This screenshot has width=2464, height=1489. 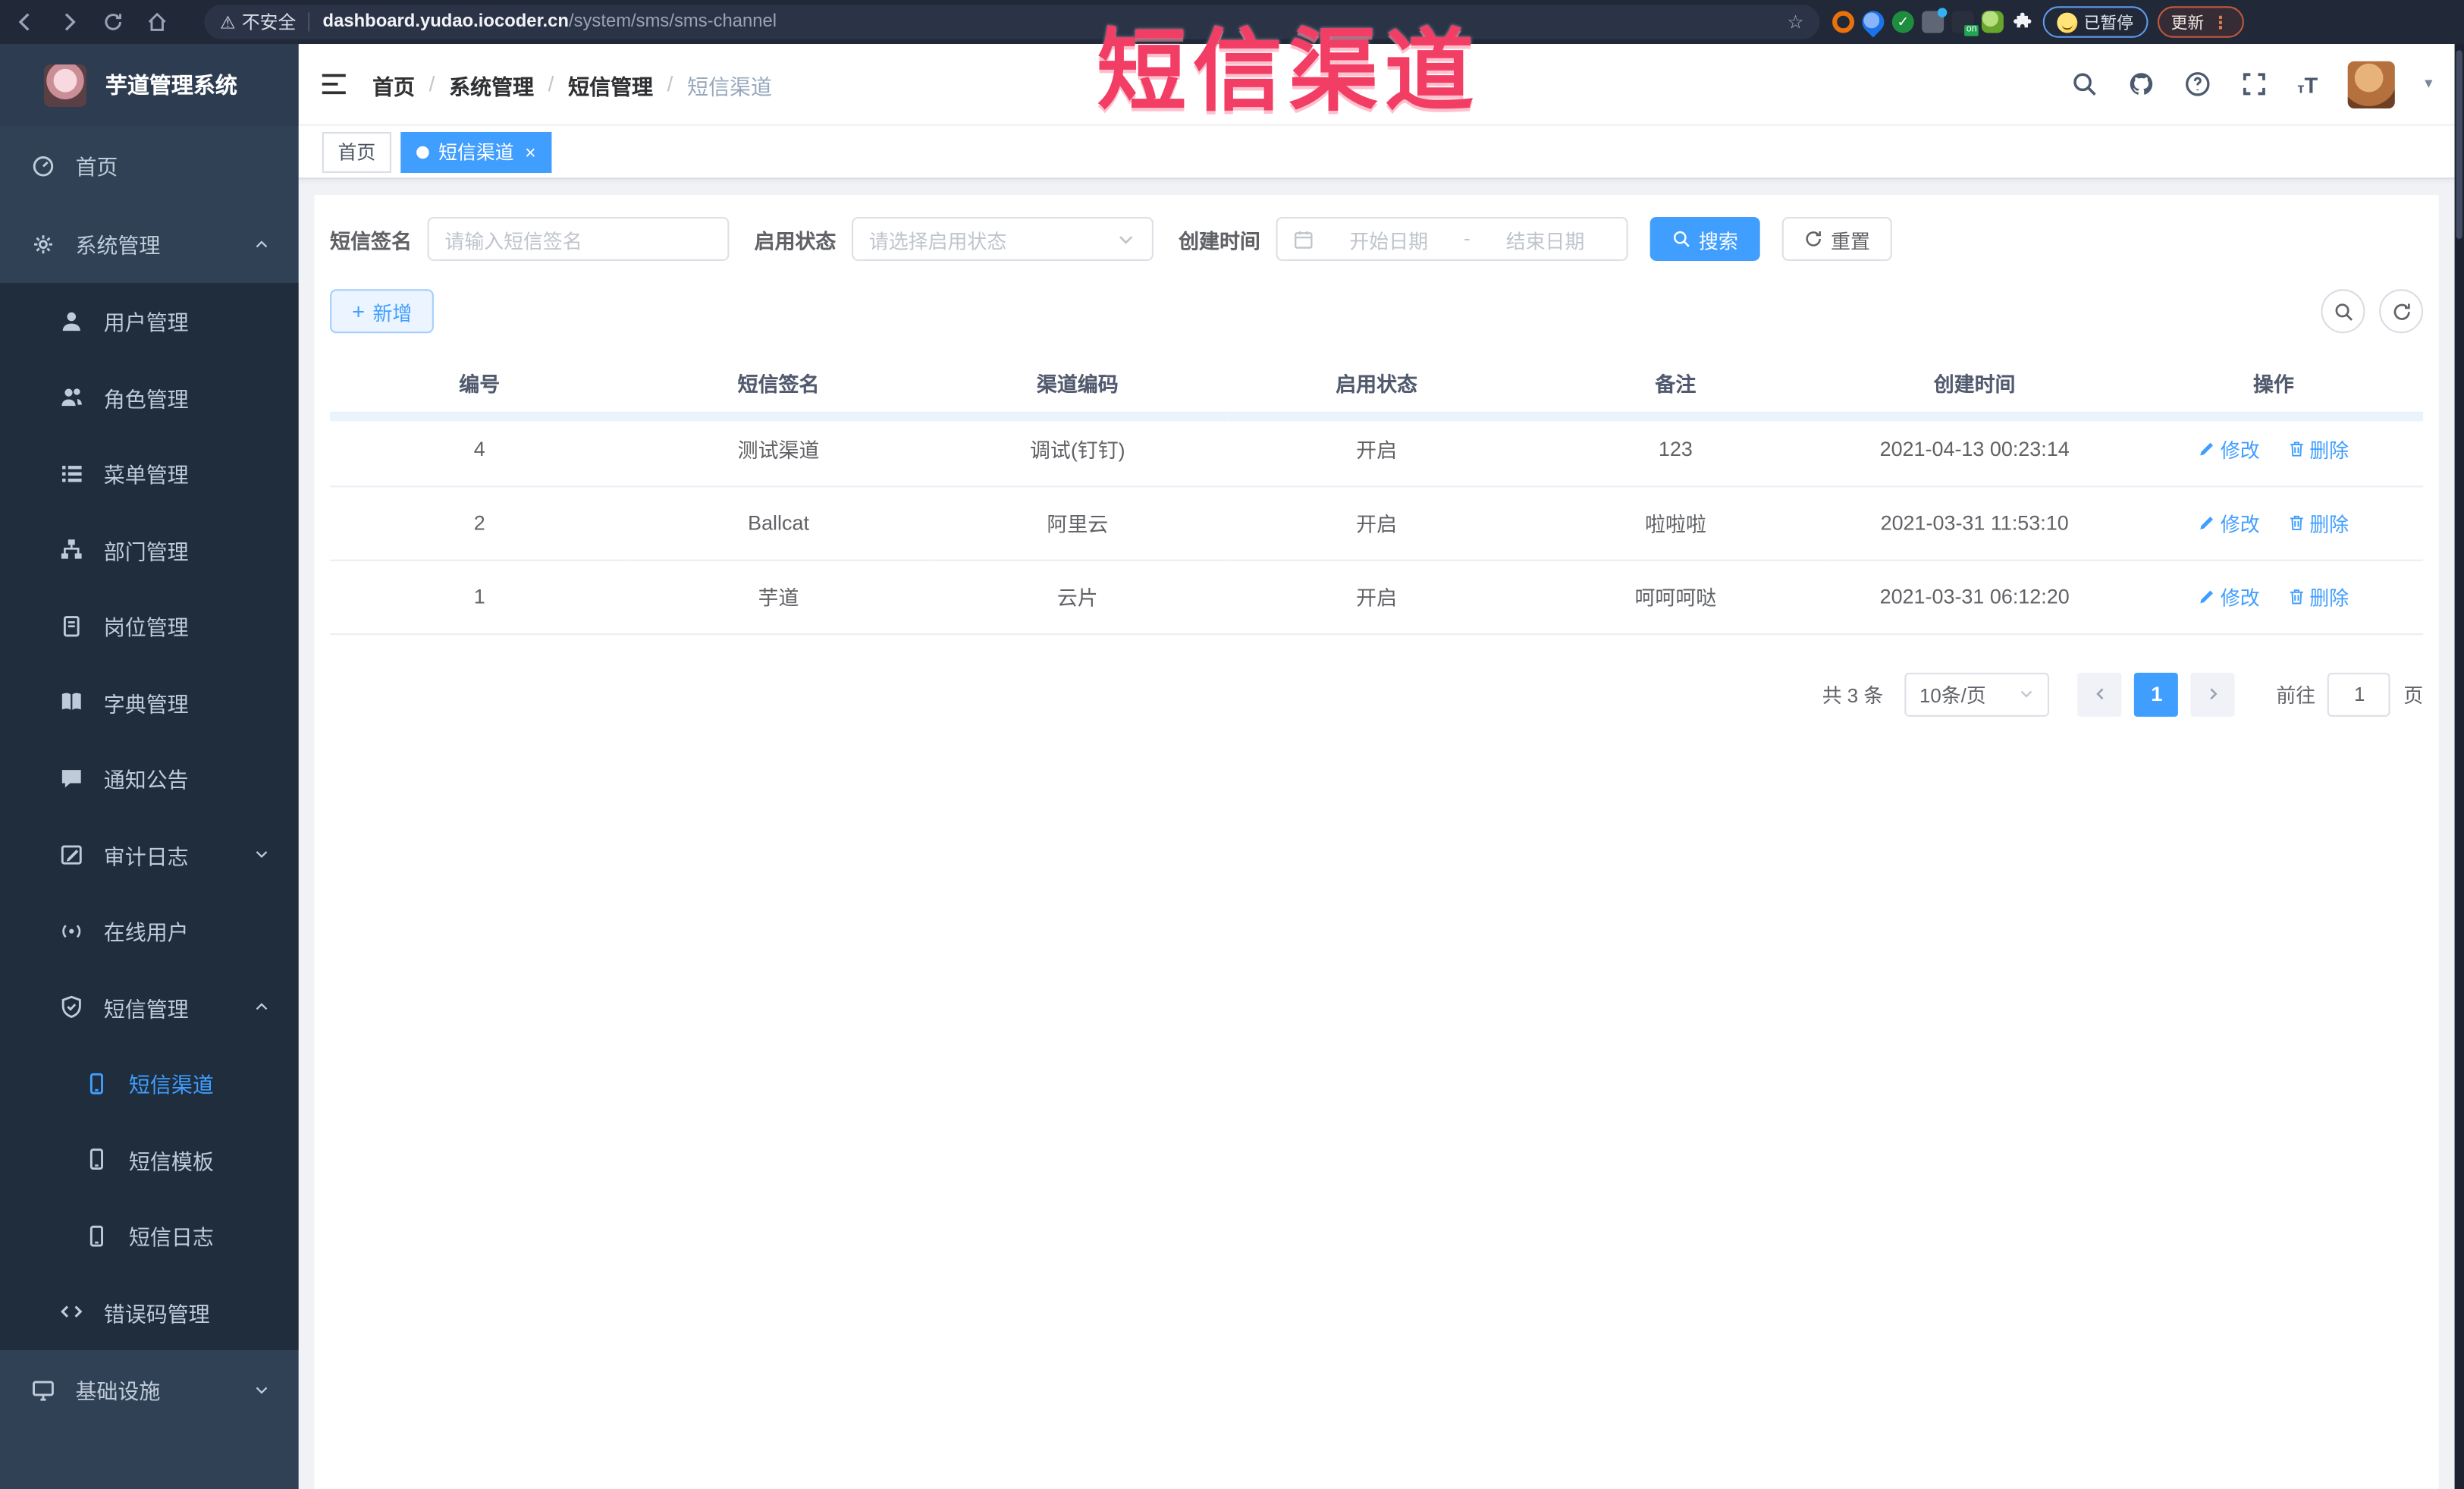 I want to click on sidebar-item-posts: 岗位管理, so click(x=149, y=626).